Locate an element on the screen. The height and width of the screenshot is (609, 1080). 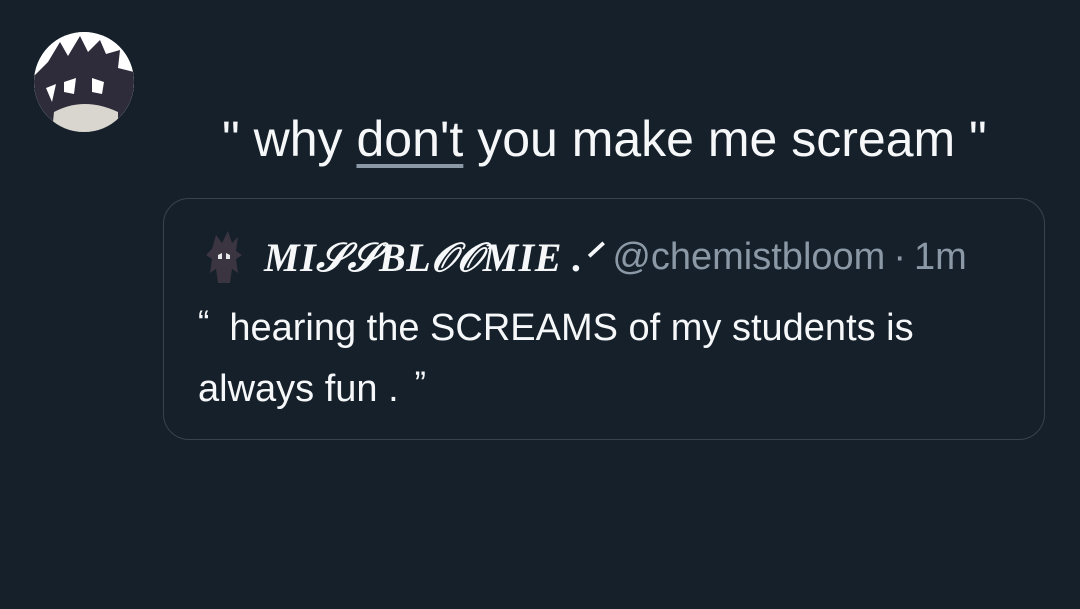
tweet-text-part-2: you make me scream " is located at coordinates (725, 139).